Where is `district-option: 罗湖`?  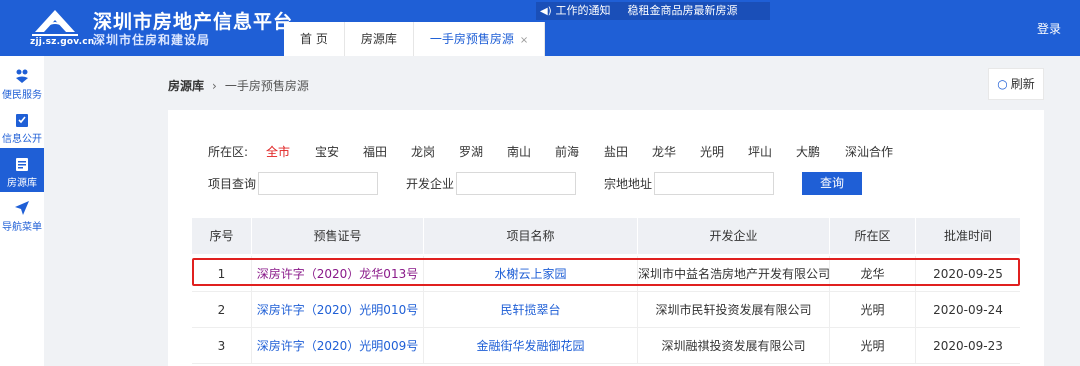
district-option: 罗湖 is located at coordinates (483, 152).